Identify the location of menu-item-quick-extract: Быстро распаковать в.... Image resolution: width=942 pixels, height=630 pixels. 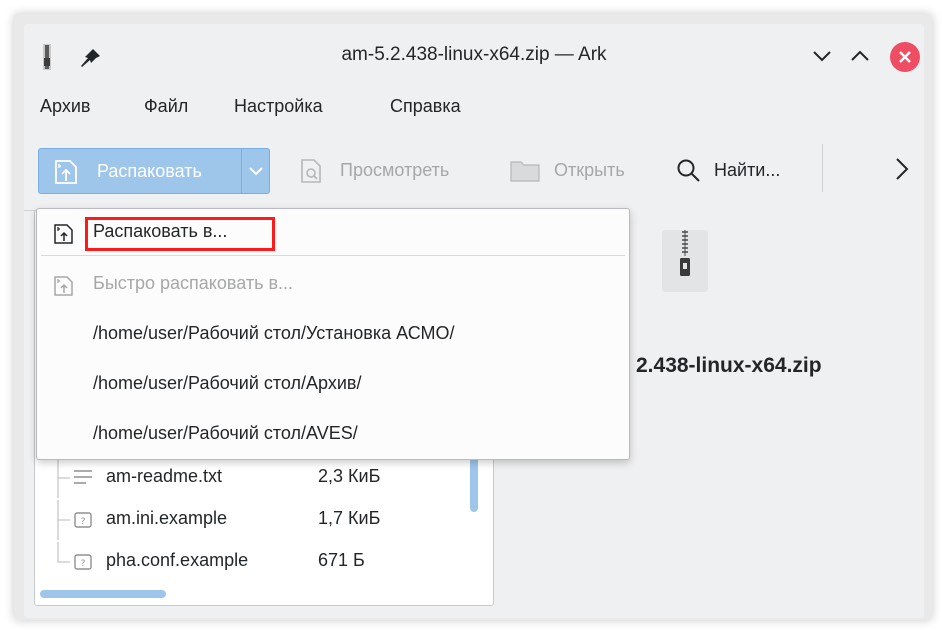
(333, 285).